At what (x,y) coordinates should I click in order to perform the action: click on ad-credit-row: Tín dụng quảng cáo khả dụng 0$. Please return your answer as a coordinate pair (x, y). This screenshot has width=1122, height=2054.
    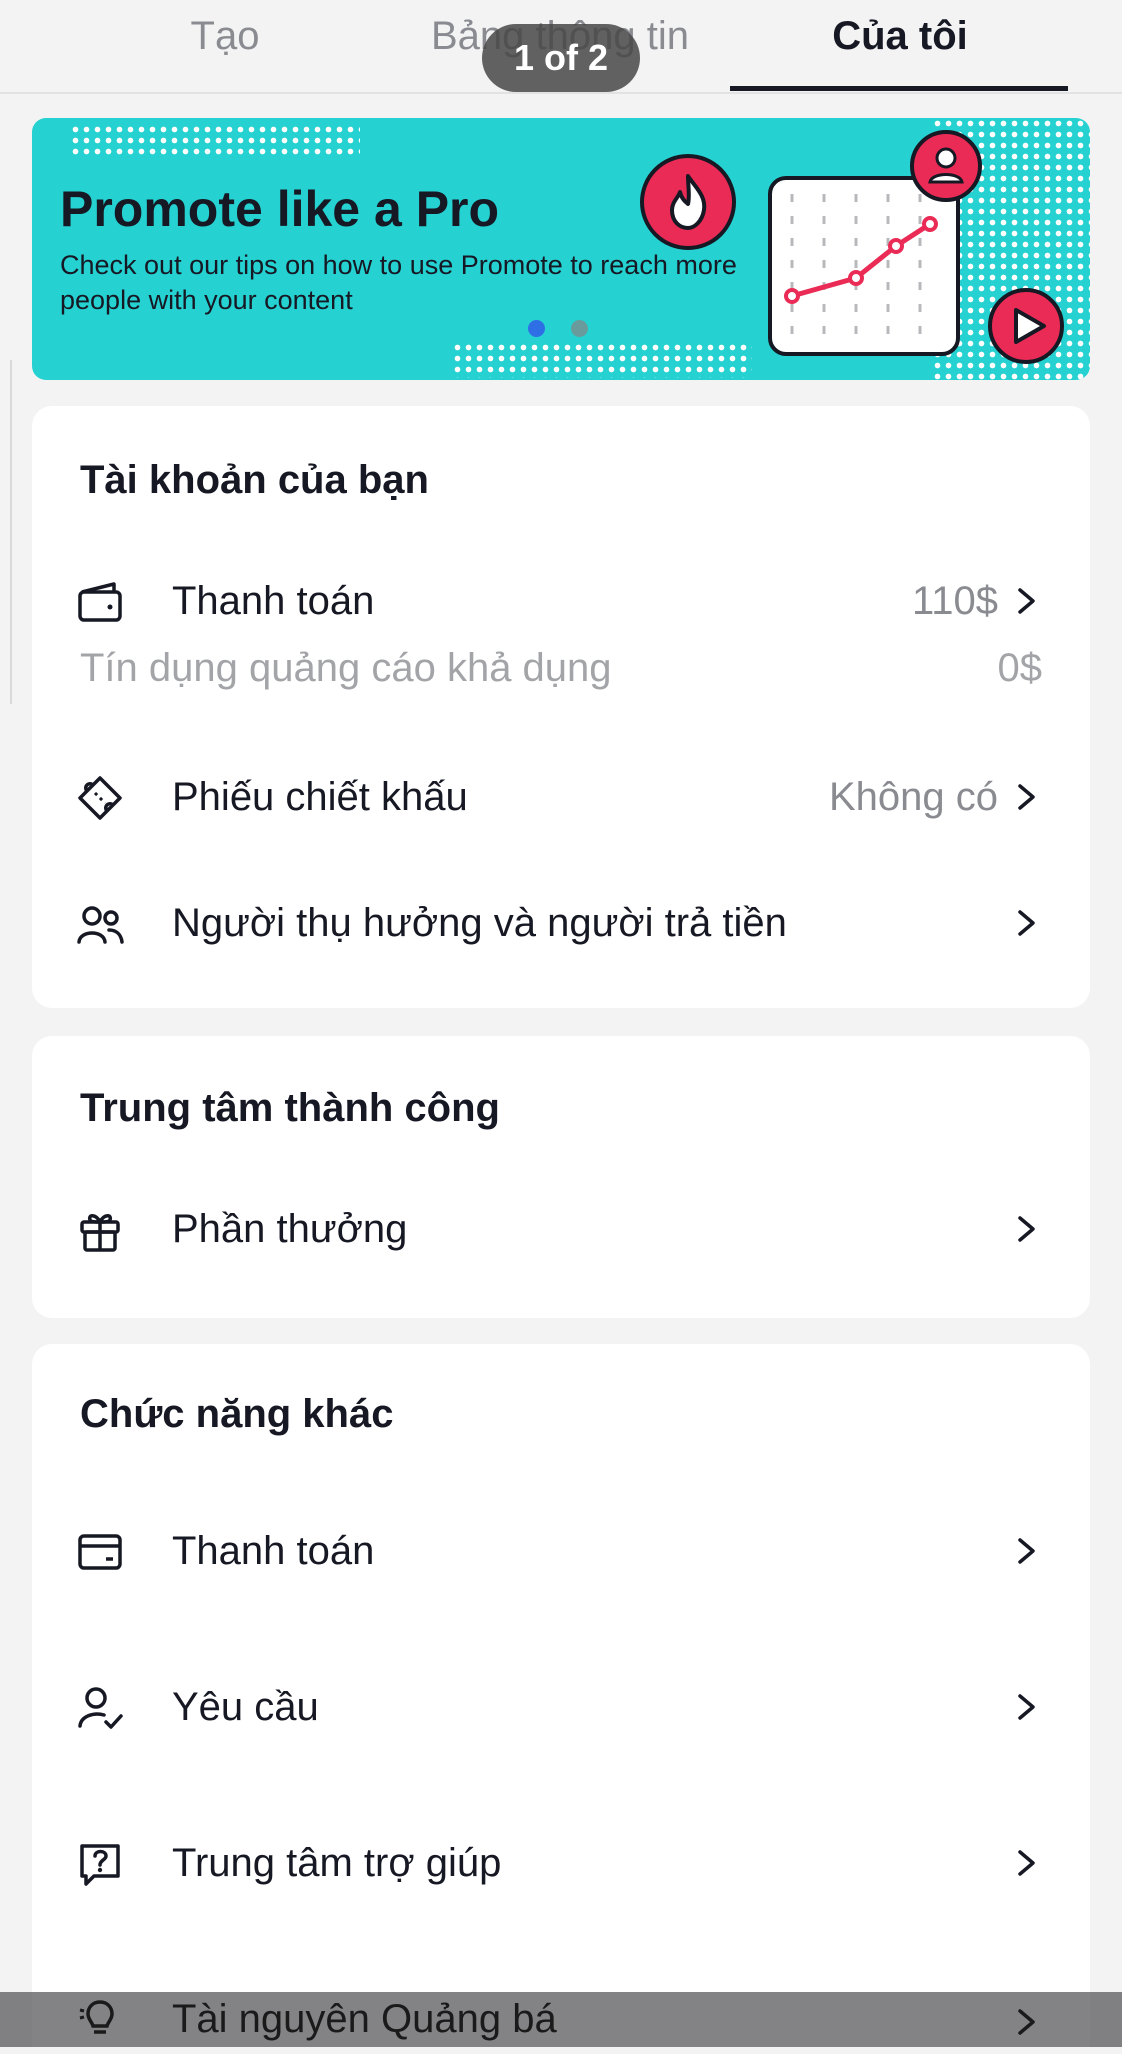
    Looking at the image, I should click on (561, 668).